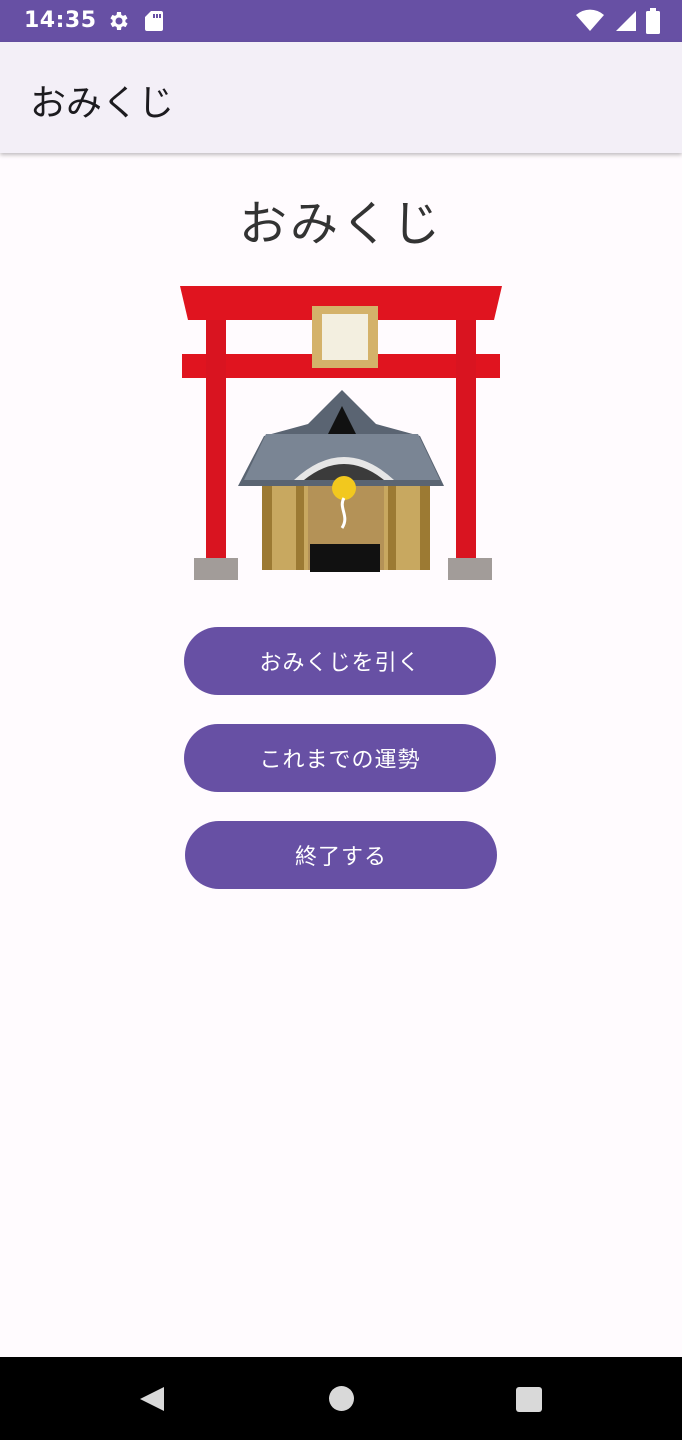  Describe the element at coordinates (340, 758) in the screenshot. I see `fortune-history-button: これまでの運勢` at that location.